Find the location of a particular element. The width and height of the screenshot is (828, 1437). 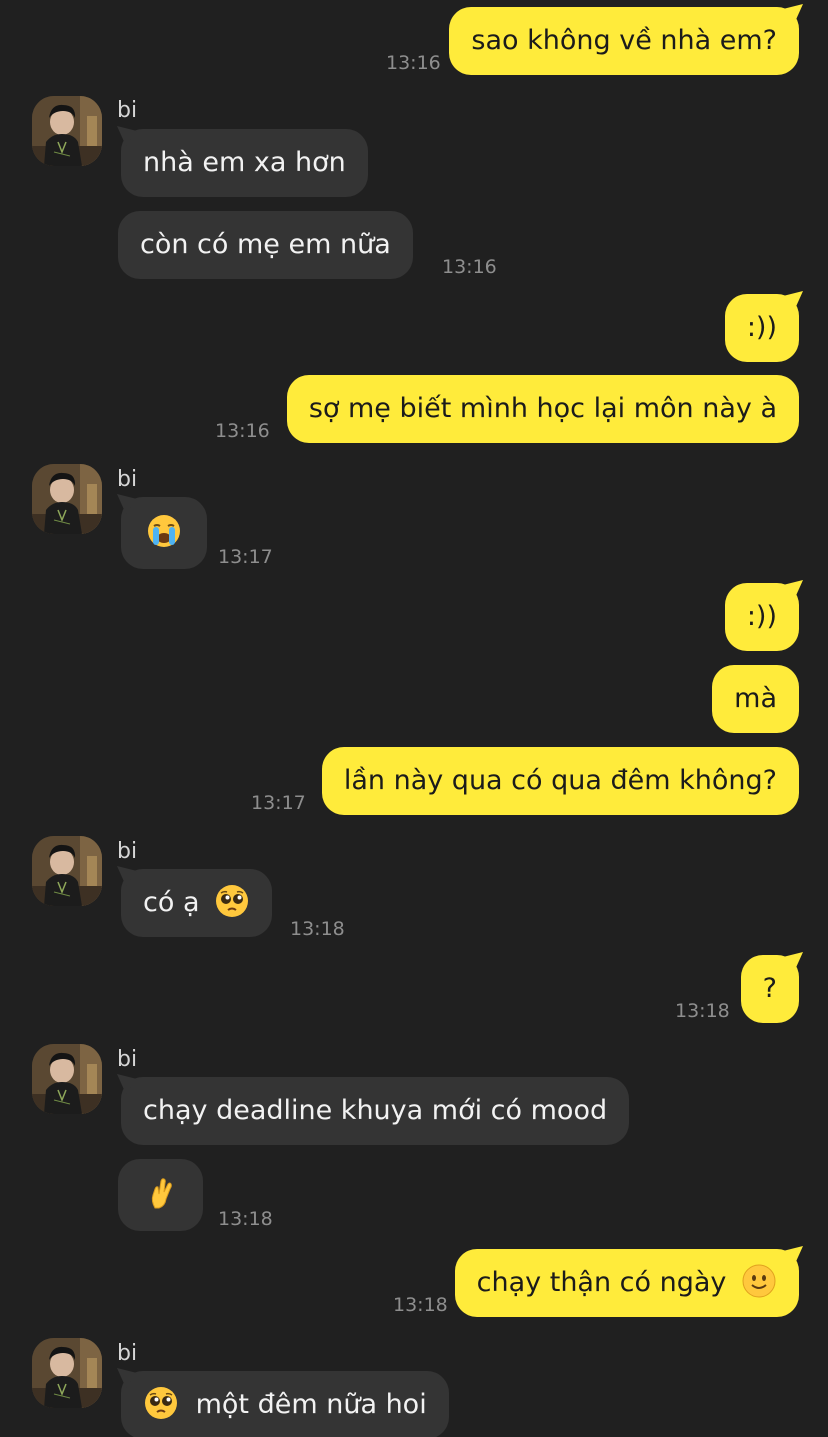

incoming-message-bubble: chạy deadline khuya mới có mood is located at coordinates (375, 1111).